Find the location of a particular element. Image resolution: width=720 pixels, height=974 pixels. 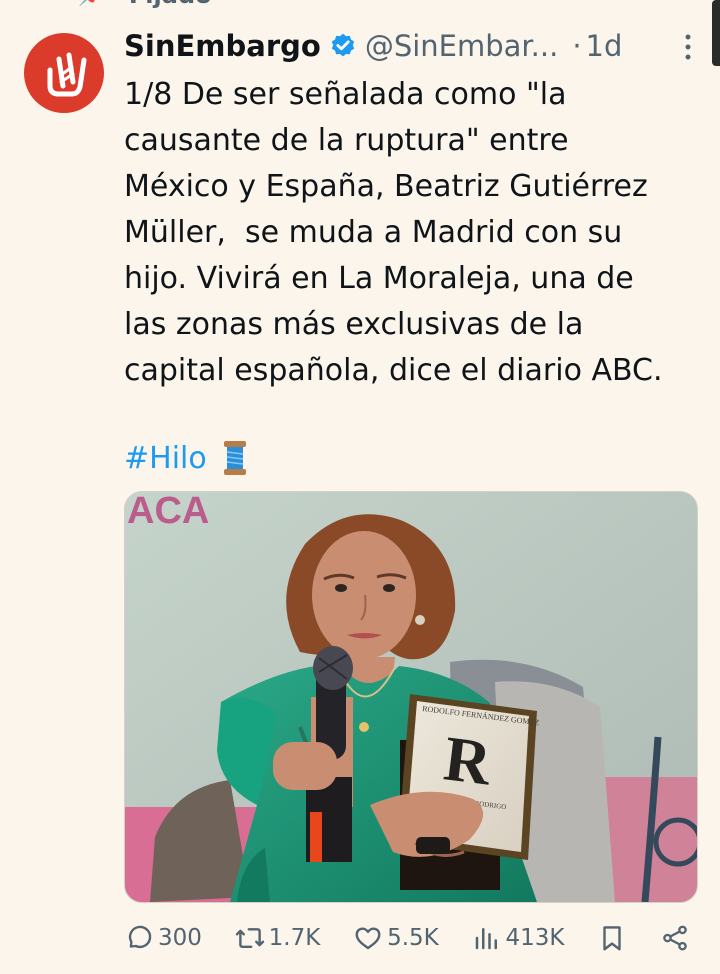

pinned-label: Fijado is located at coordinates (170, 4).